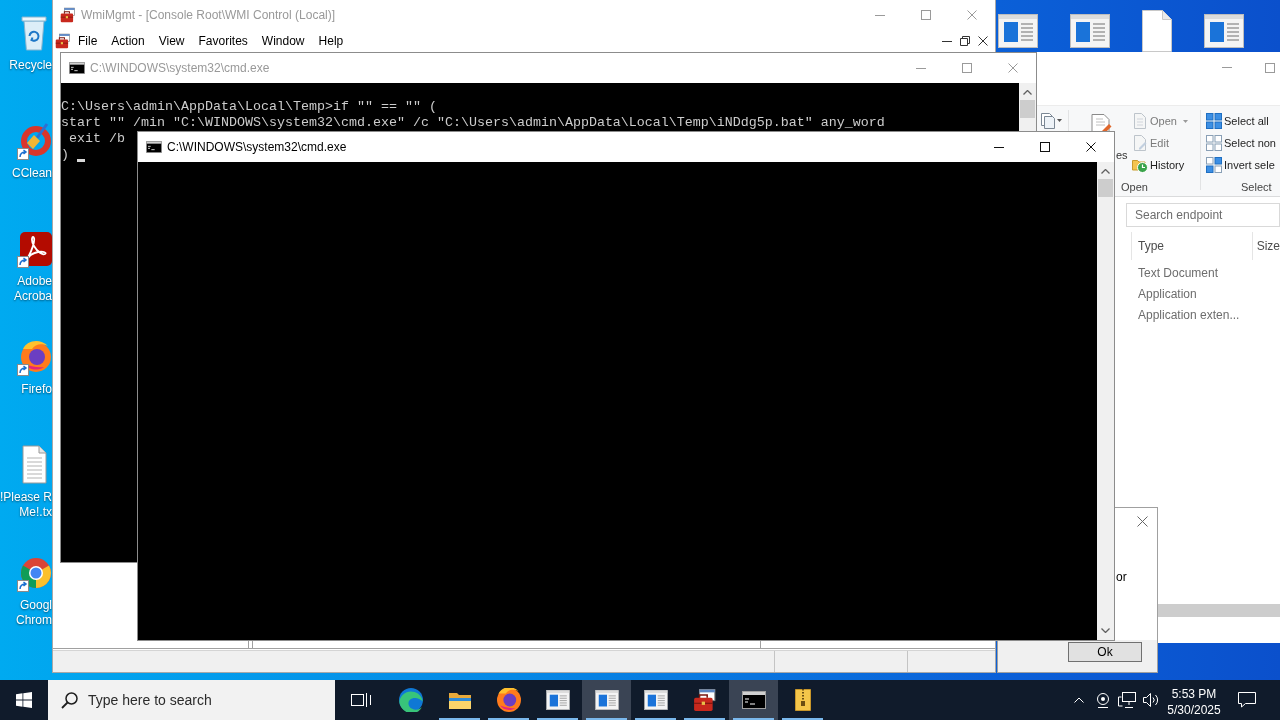 This screenshot has width=1280, height=720. Describe the element at coordinates (191, 700) in the screenshot. I see `search-field: Type here to search` at that location.